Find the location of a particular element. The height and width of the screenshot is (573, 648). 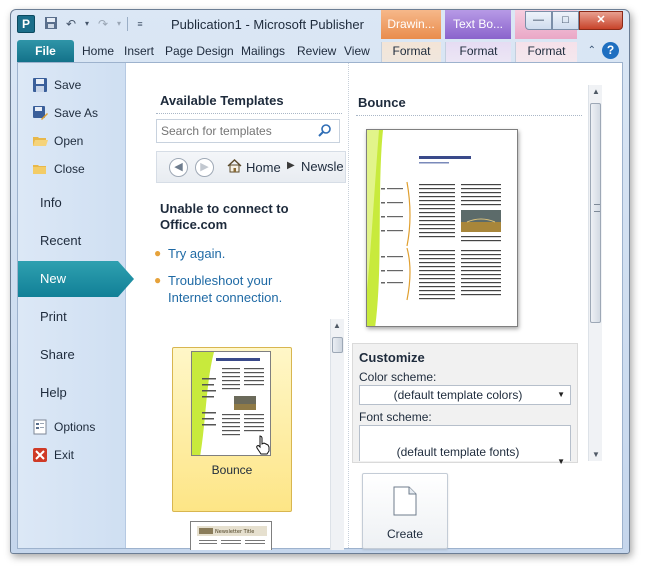

qat-redo-dropdown-icon: ▾ is located at coordinates (119, 24).